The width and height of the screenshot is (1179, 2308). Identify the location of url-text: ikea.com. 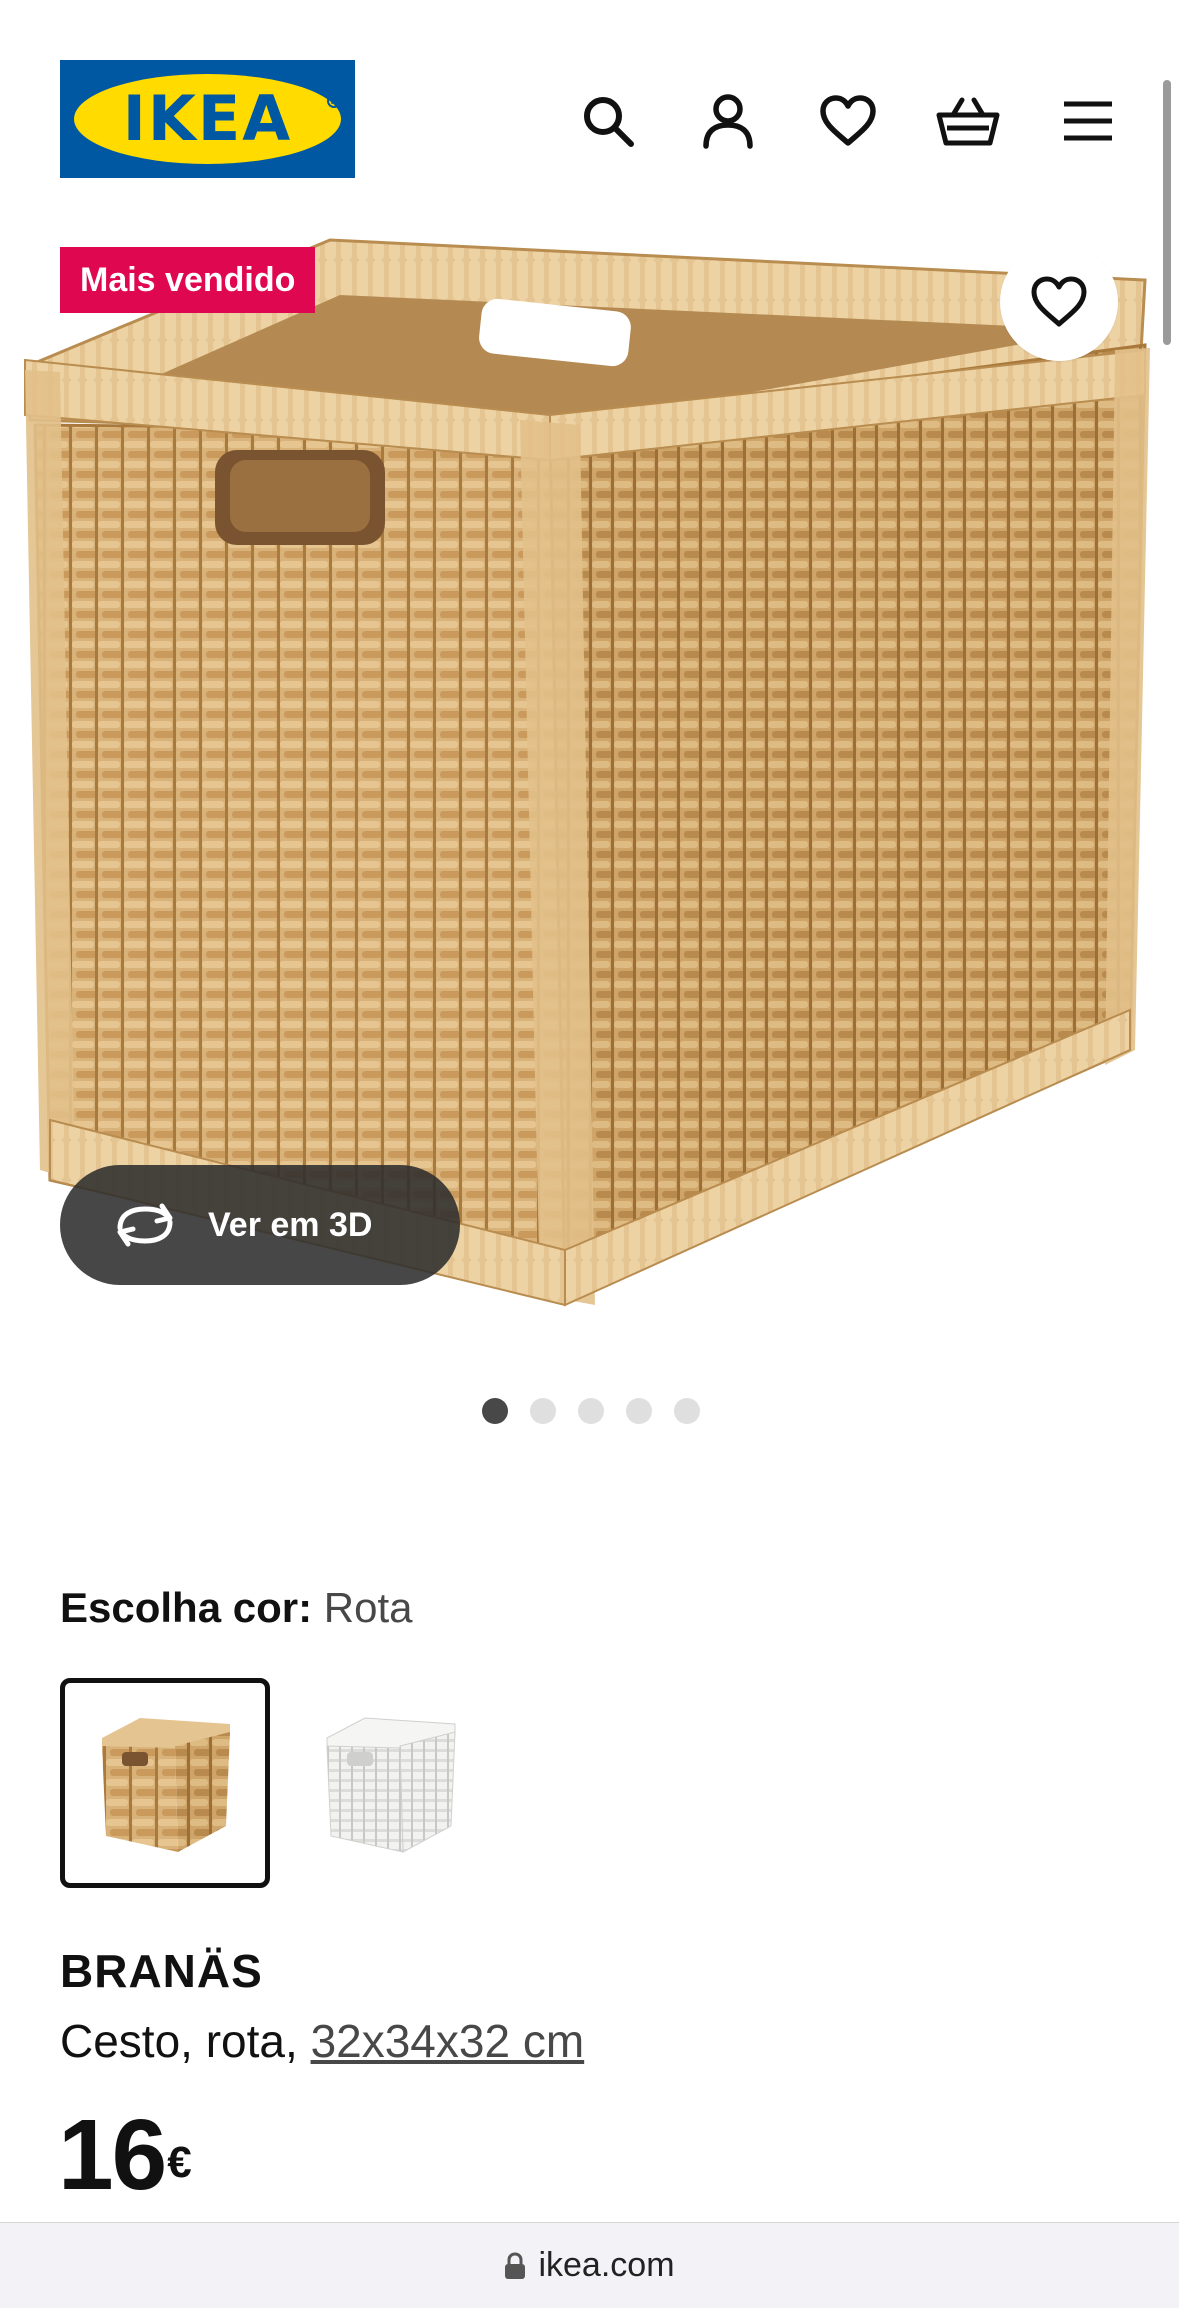
(606, 2265).